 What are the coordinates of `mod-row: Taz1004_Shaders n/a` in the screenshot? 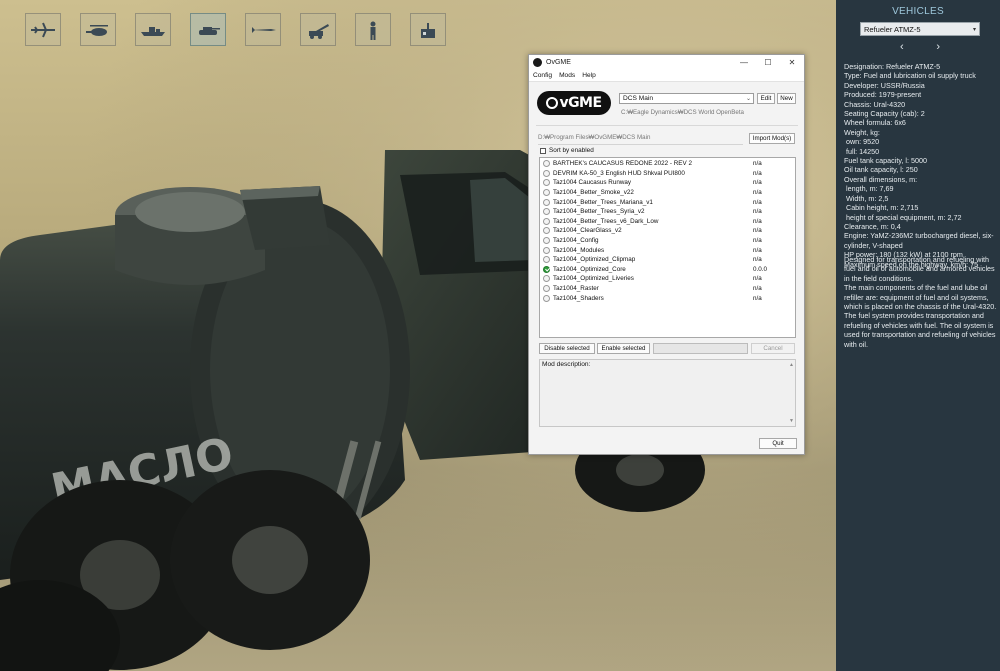 It's located at (667, 298).